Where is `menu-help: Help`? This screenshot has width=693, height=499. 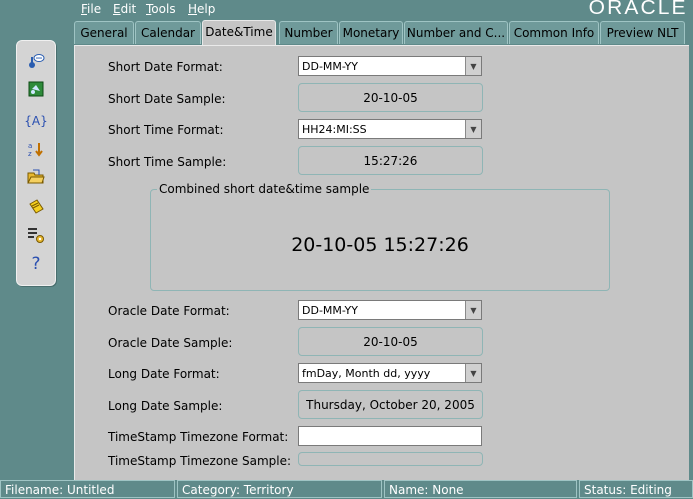
menu-help: Help is located at coordinates (201, 9).